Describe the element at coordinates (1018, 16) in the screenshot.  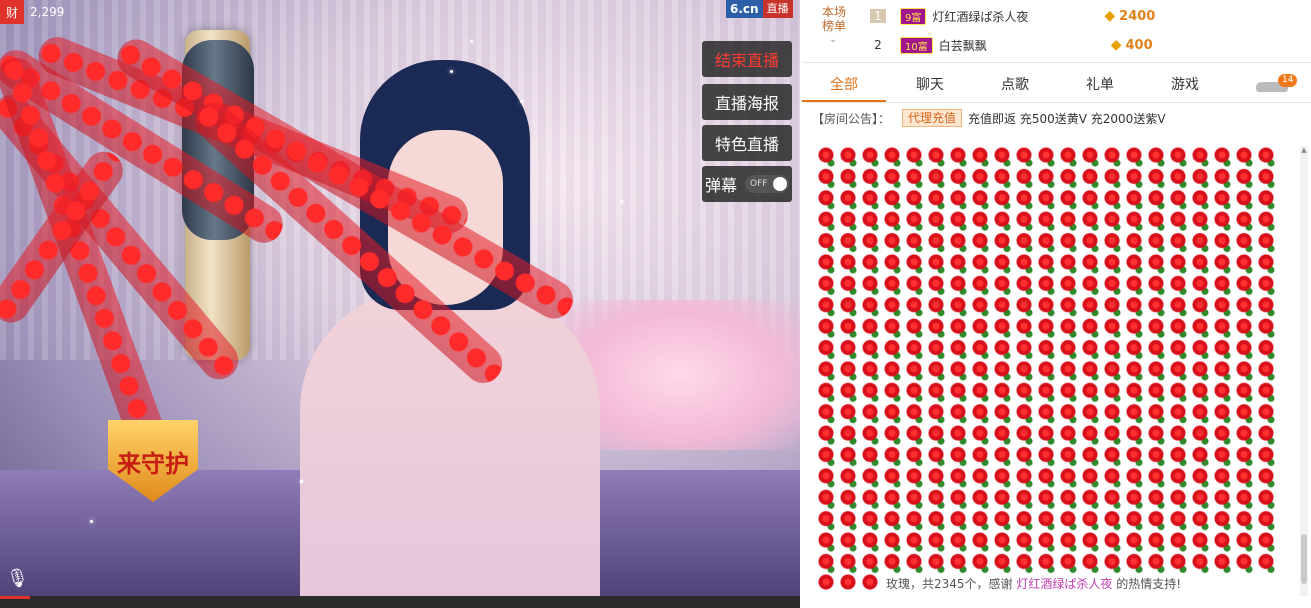
I see `ranking-user-name: 灯红酒绿ぱ杀人夜` at that location.